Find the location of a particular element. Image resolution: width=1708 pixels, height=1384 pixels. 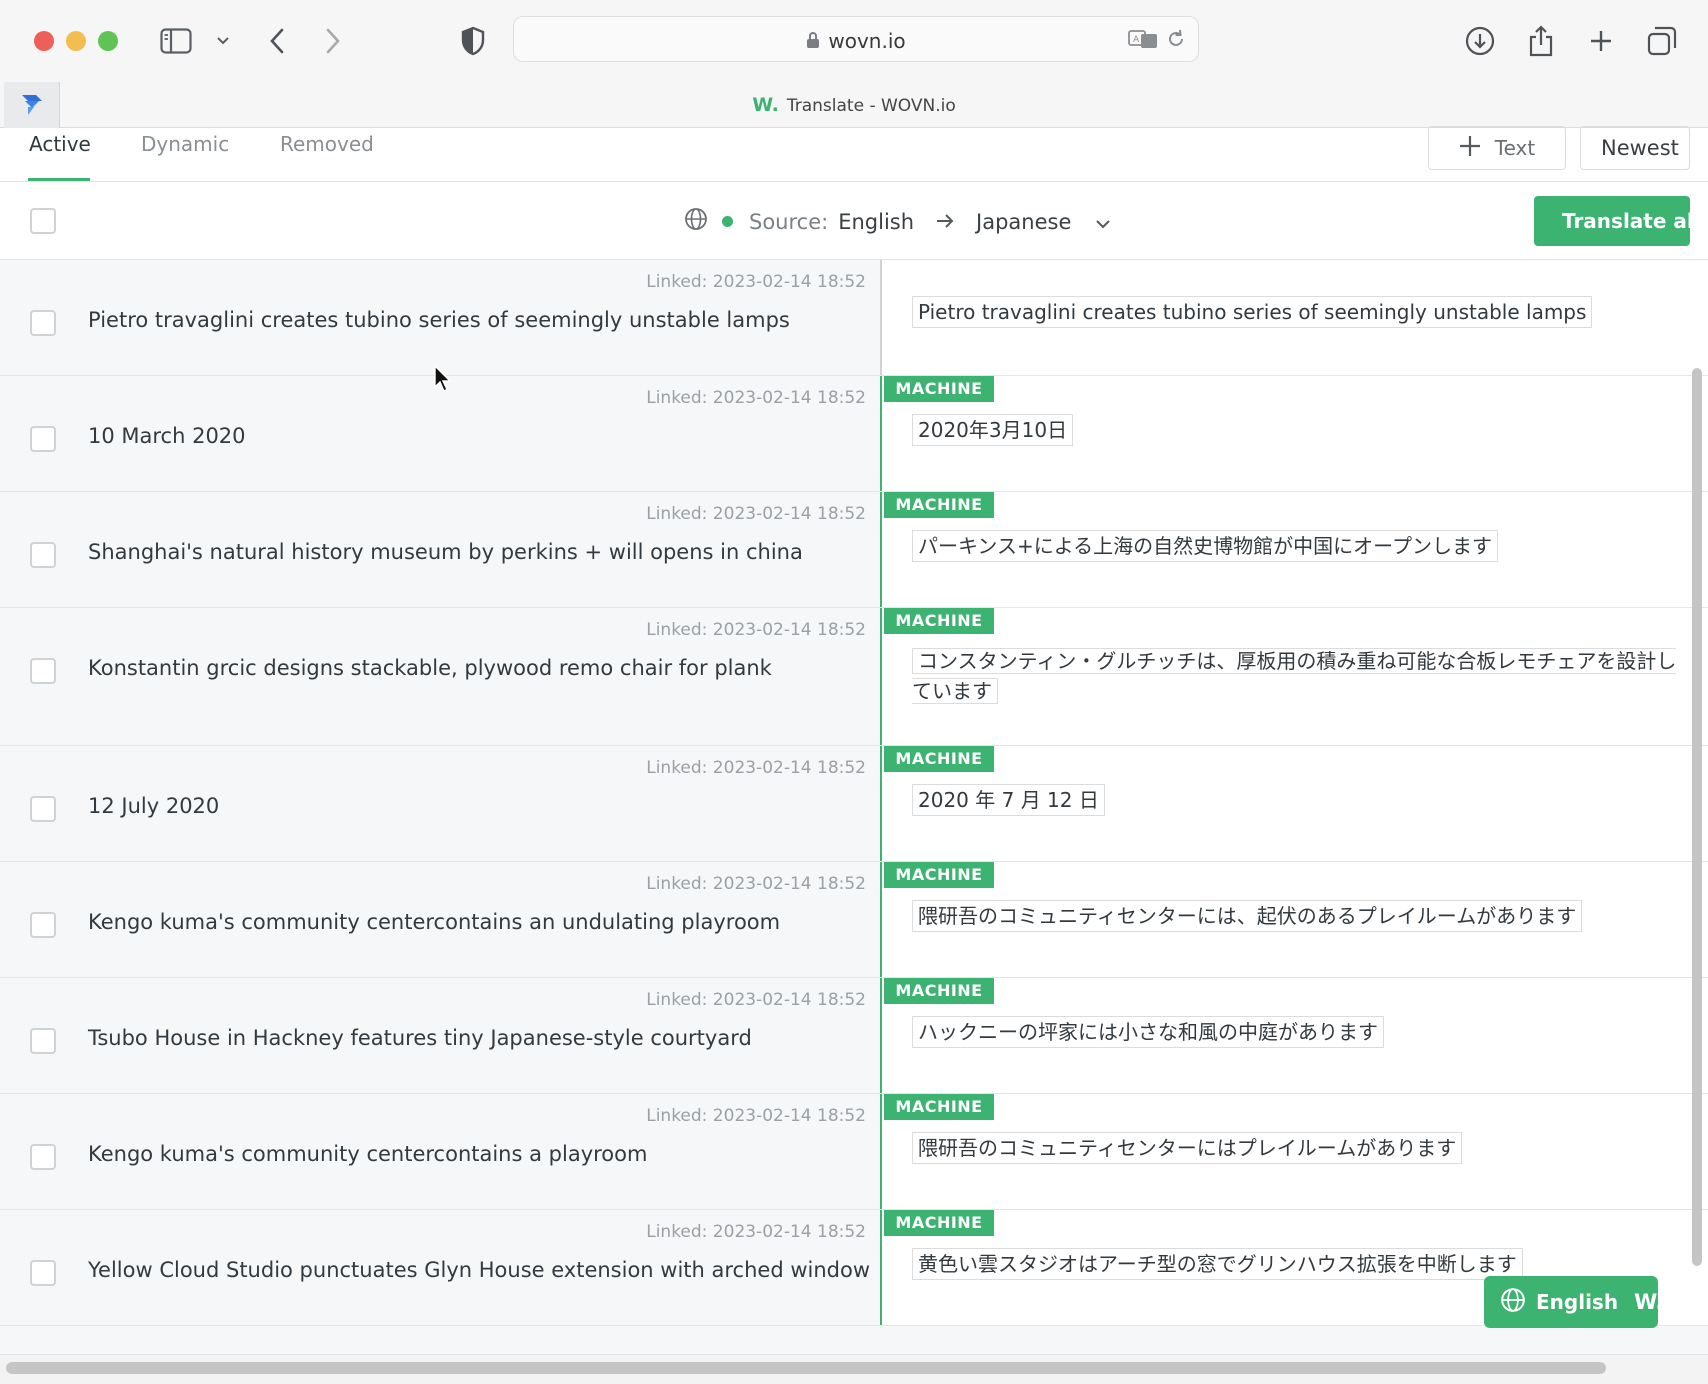

translation-cell: MACHINE パーキンス+による上海の自然史博物館が中国にオープンします is located at coordinates (1287, 549).